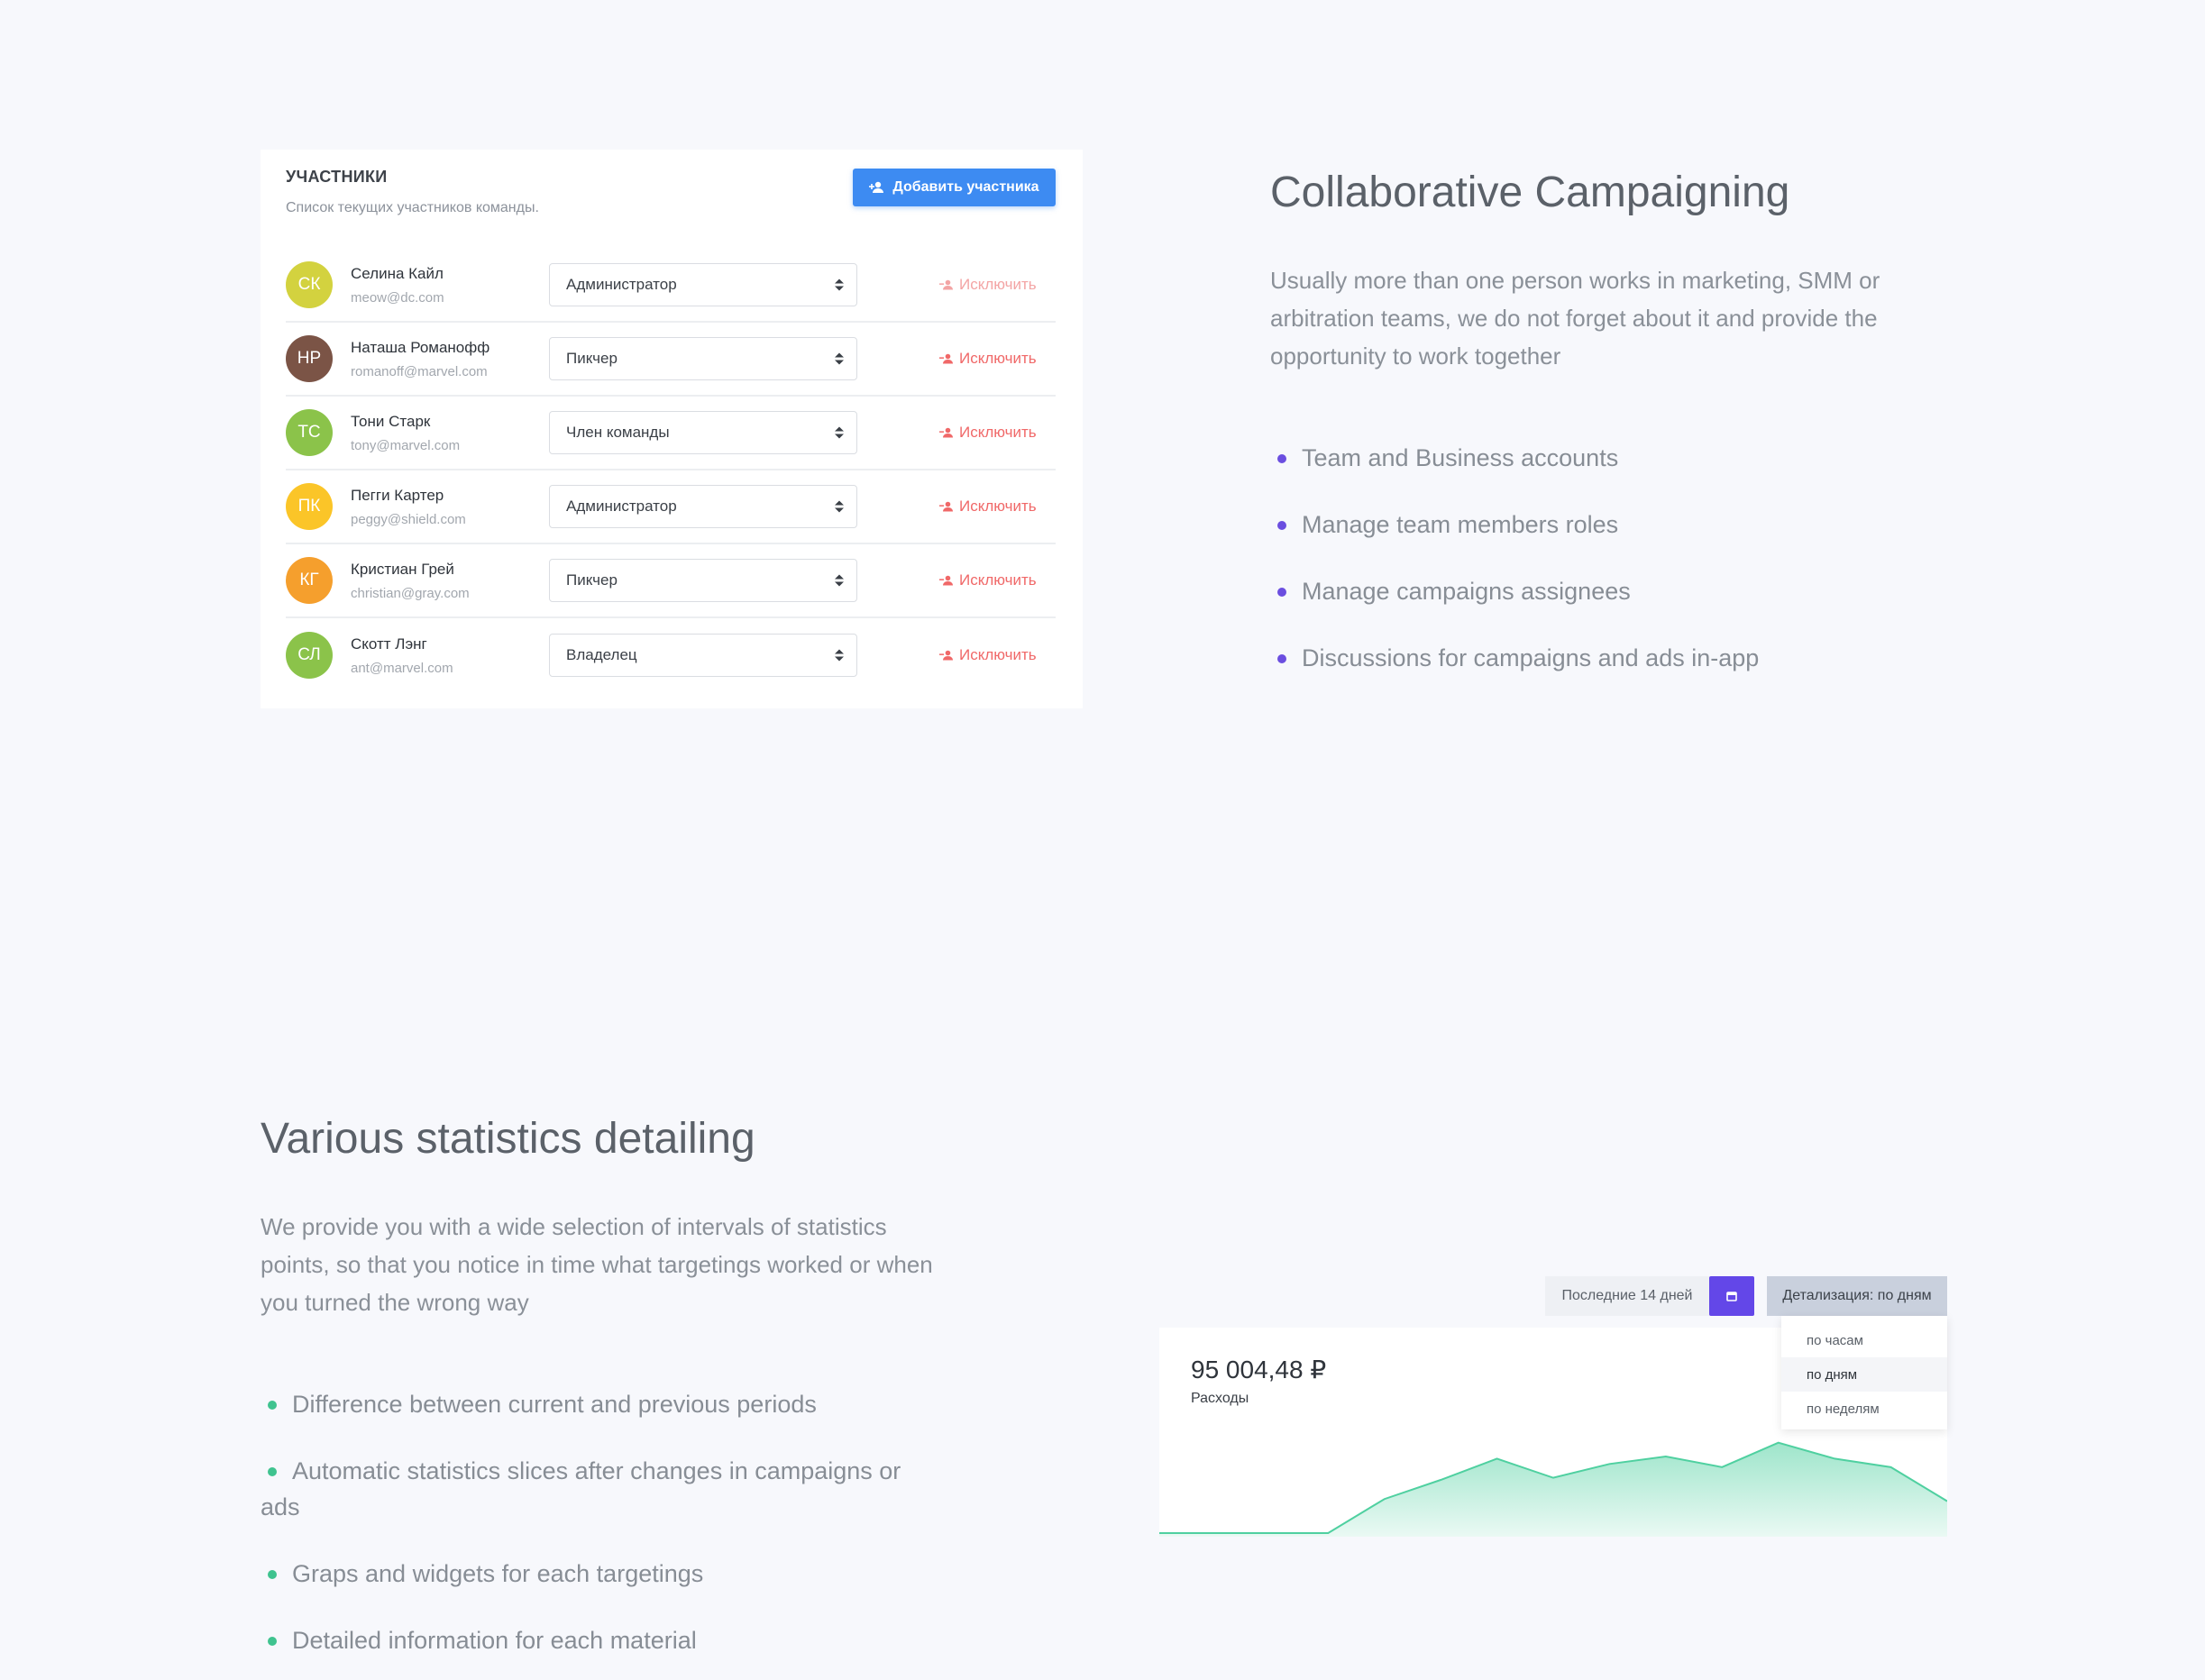 This screenshot has height=1680, width=2205. What do you see at coordinates (603, 1574) in the screenshot?
I see `stats-feature-item: Graps and widgets for each targetings` at bounding box center [603, 1574].